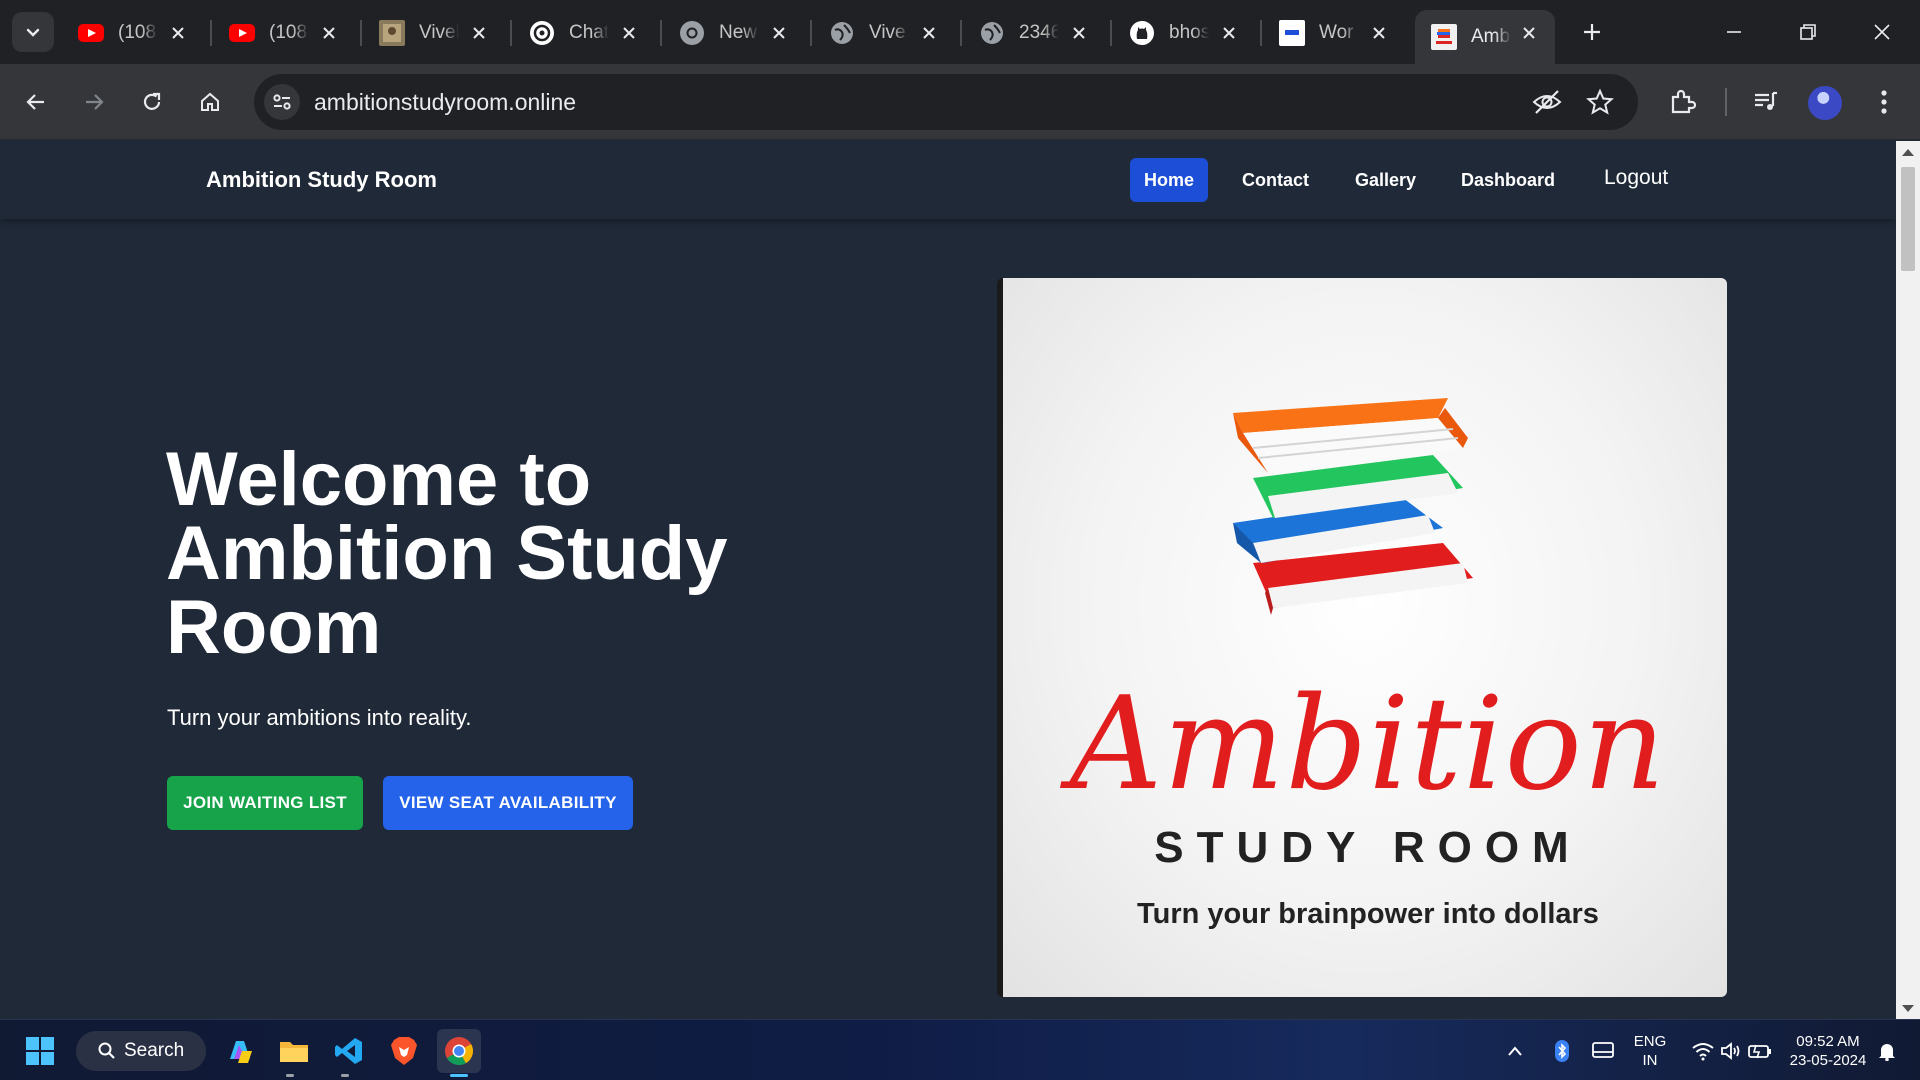 This screenshot has width=1920, height=1080. Describe the element at coordinates (692, 33) in the screenshot. I see `chrome-icon` at that location.